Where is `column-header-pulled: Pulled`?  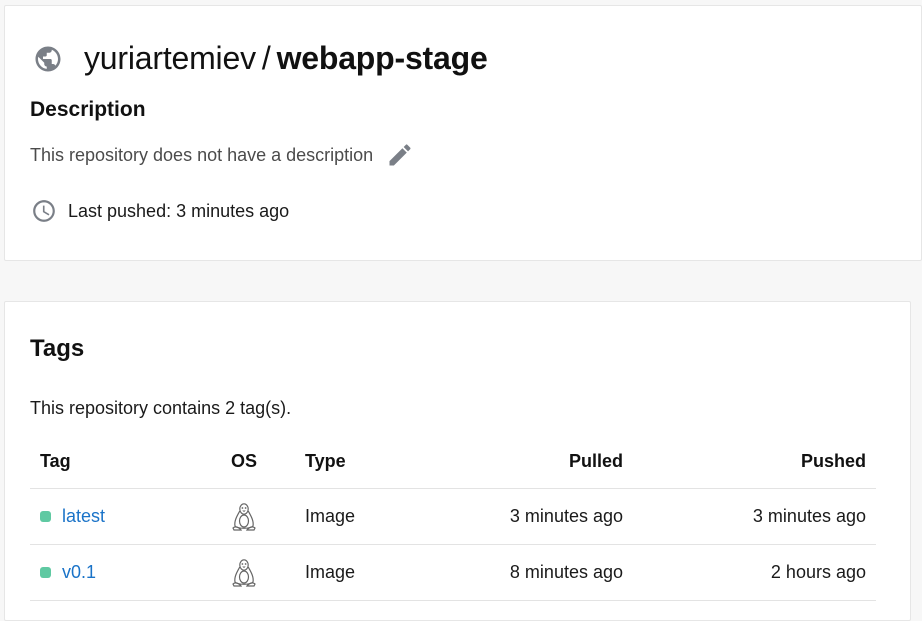 column-header-pulled: Pulled is located at coordinates (518, 461).